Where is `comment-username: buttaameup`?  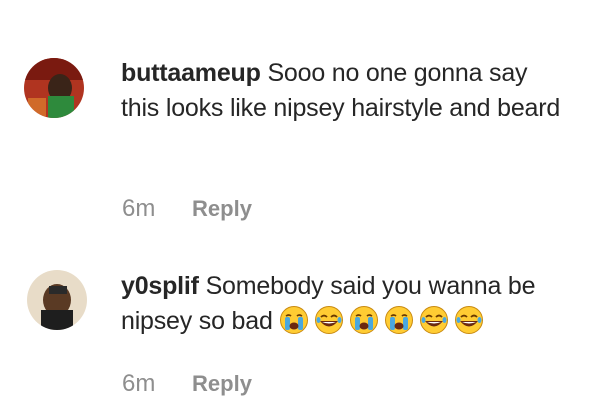
comment-username: buttaameup is located at coordinates (191, 73).